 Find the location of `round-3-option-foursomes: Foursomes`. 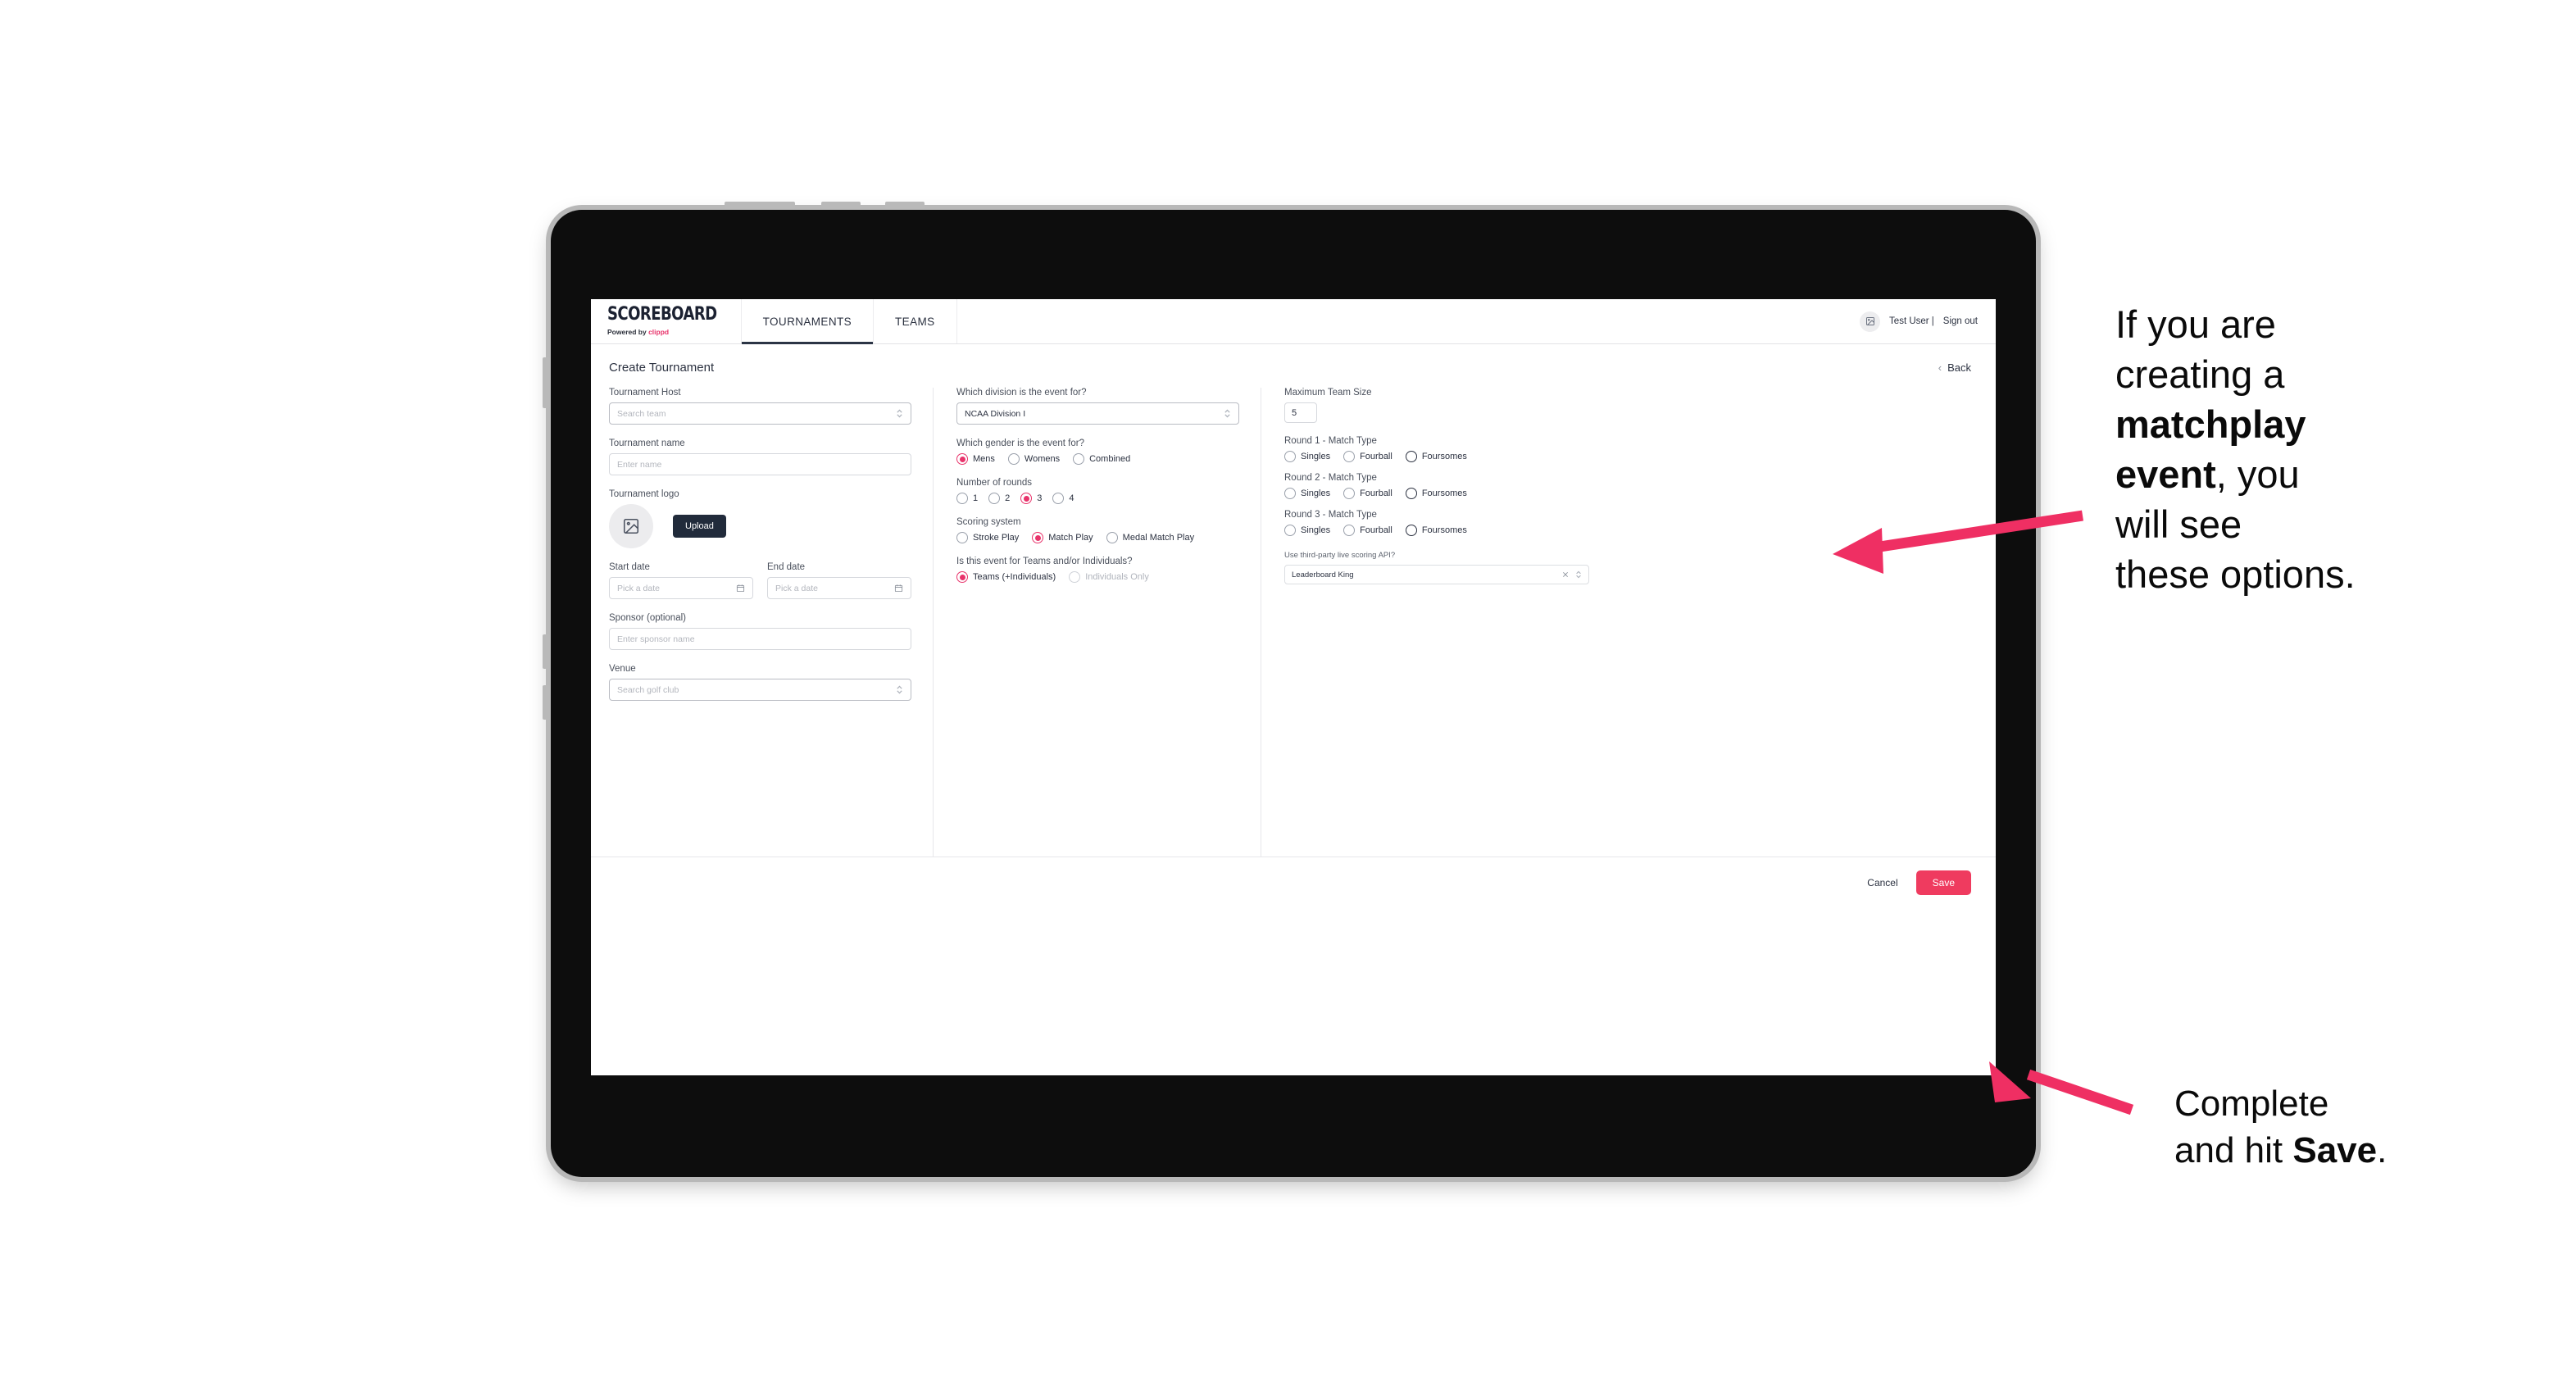

round-3-option-foursomes: Foursomes is located at coordinates (1436, 530).